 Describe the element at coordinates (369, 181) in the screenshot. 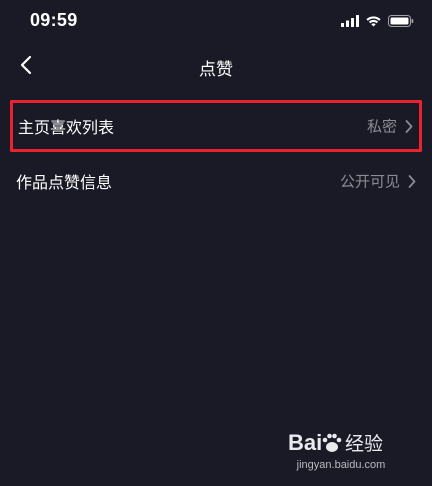

I see `setting-value: 公开可见` at that location.